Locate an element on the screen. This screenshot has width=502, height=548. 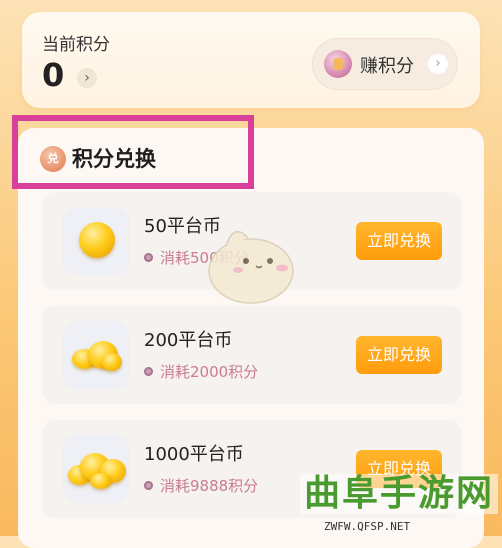
site-watermark-title: 曲阜手游网 is located at coordinates (399, 494).